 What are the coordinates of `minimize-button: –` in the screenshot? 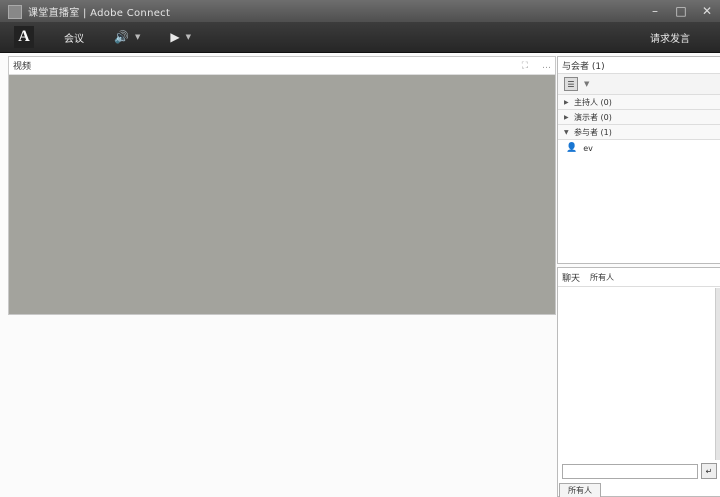 It's located at (655, 11).